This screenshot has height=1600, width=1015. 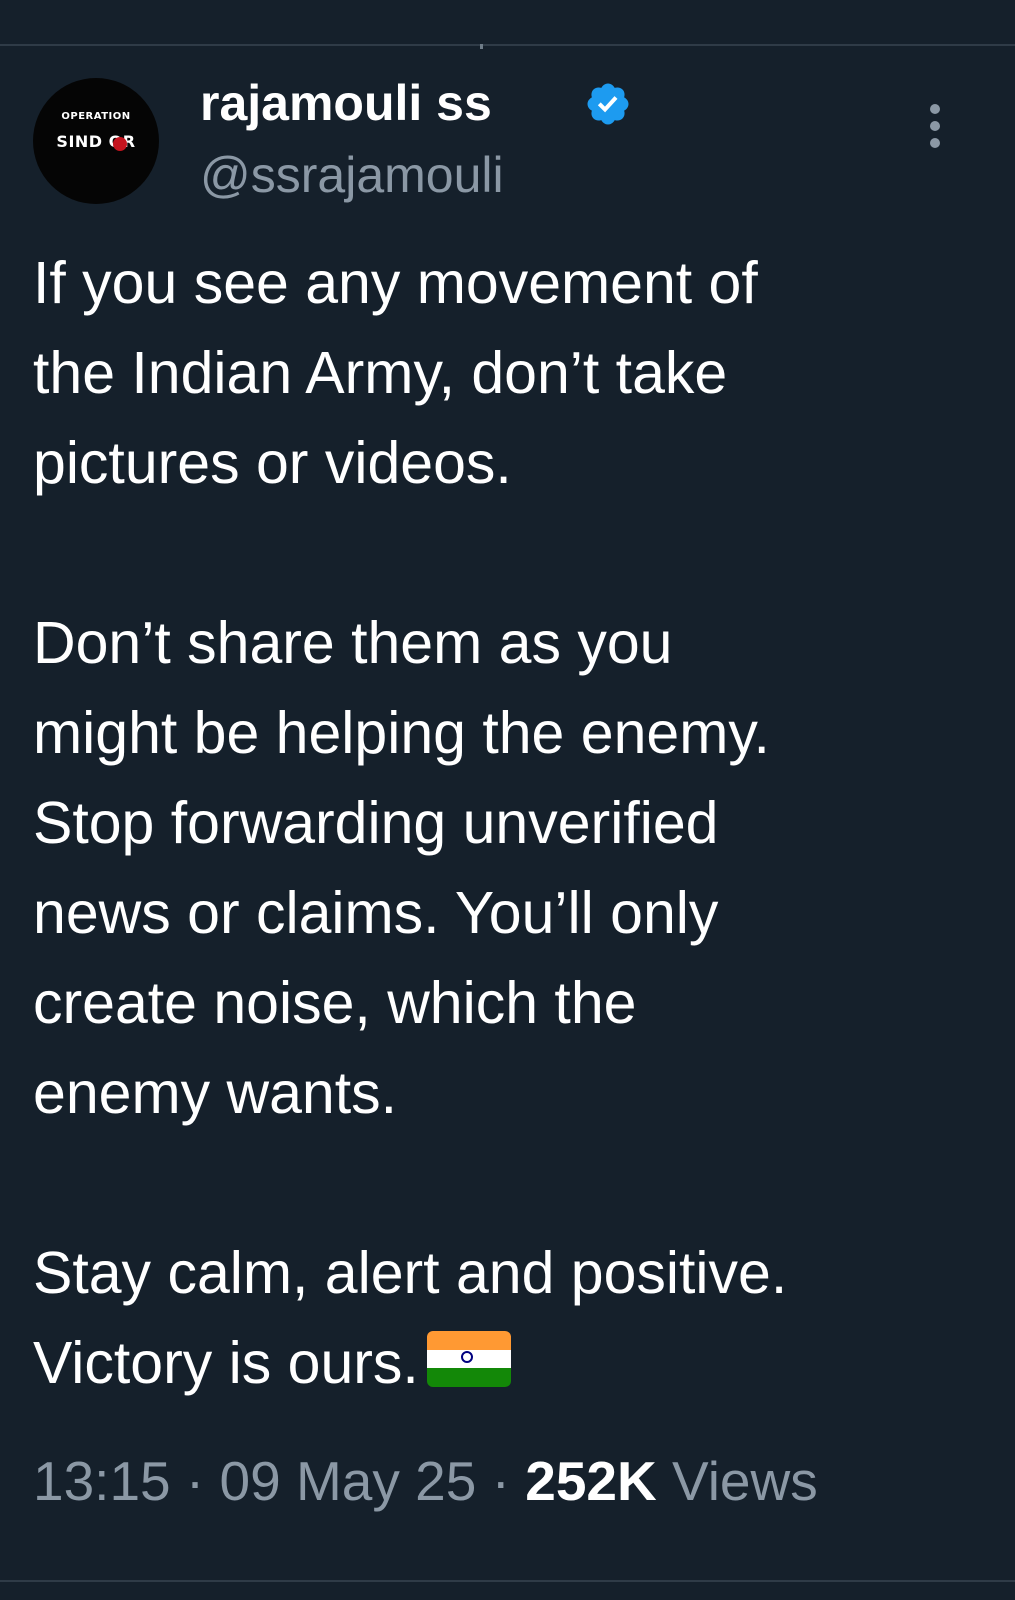 What do you see at coordinates (96, 116) in the screenshot?
I see `avatar-text-top: OPERATION` at bounding box center [96, 116].